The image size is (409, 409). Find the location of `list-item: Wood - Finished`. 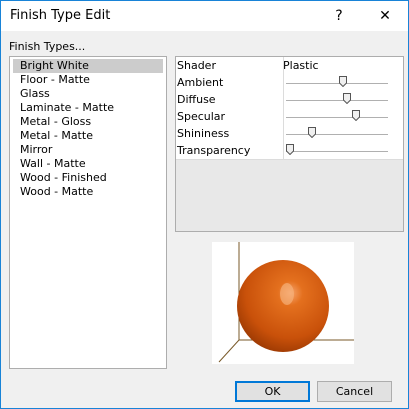

list-item: Wood - Finished is located at coordinates (88, 178).